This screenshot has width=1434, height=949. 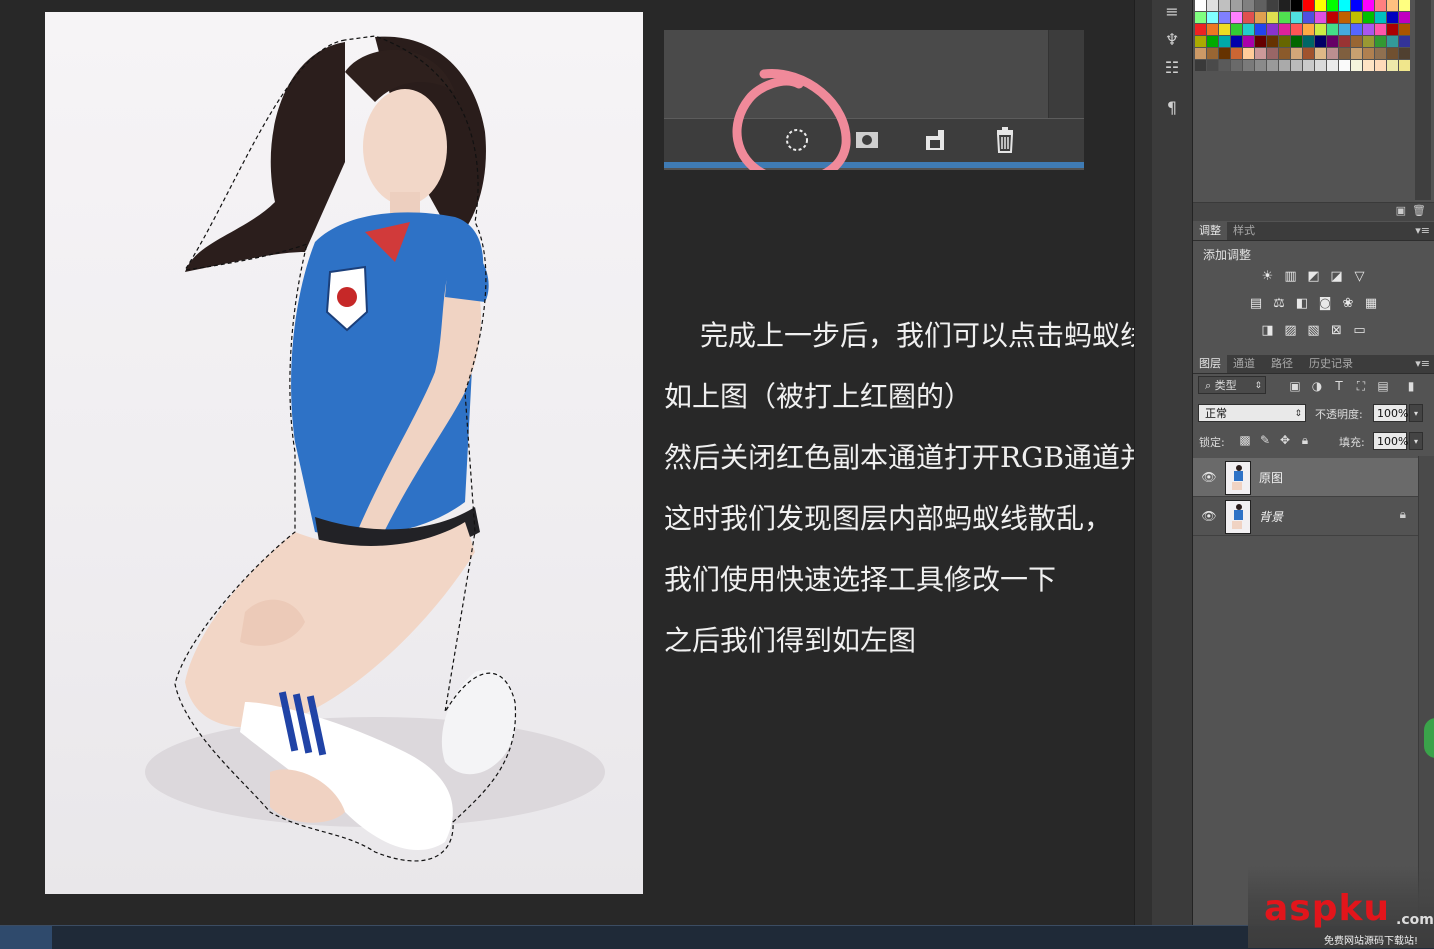 What do you see at coordinates (1267, 330) in the screenshot?
I see `invert-icon: ◨` at bounding box center [1267, 330].